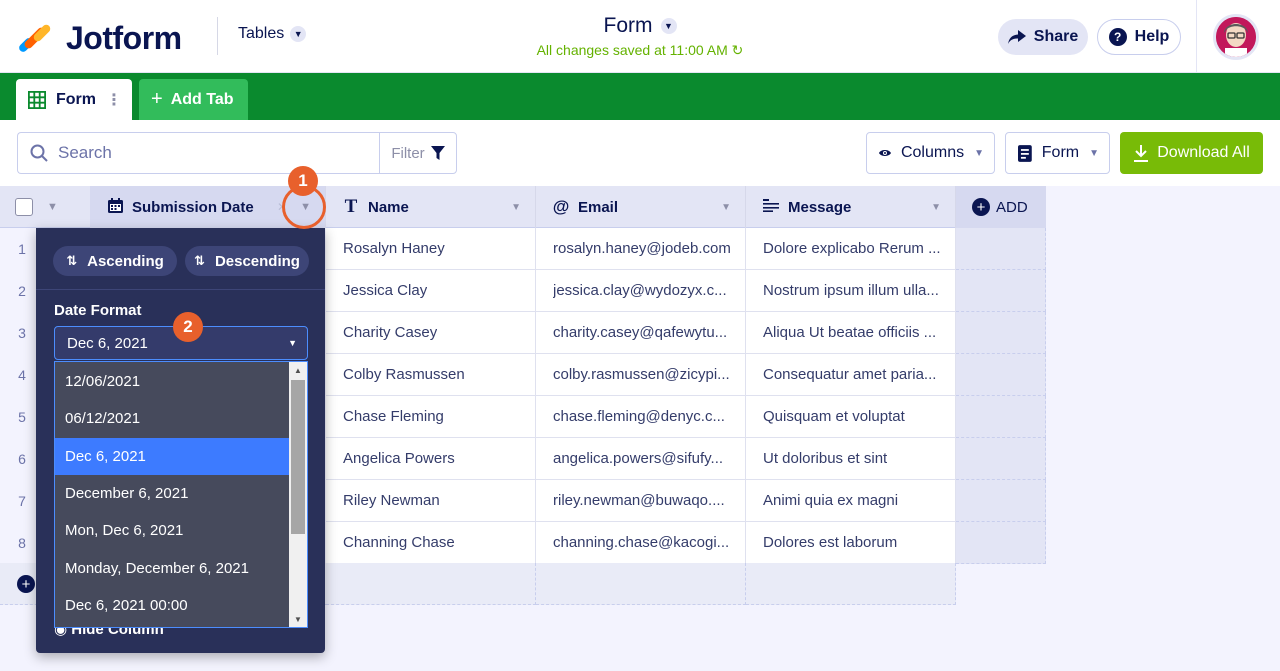 The height and width of the screenshot is (671, 1280). I want to click on date-format-option: Monday, December 6, 2021, so click(172, 568).